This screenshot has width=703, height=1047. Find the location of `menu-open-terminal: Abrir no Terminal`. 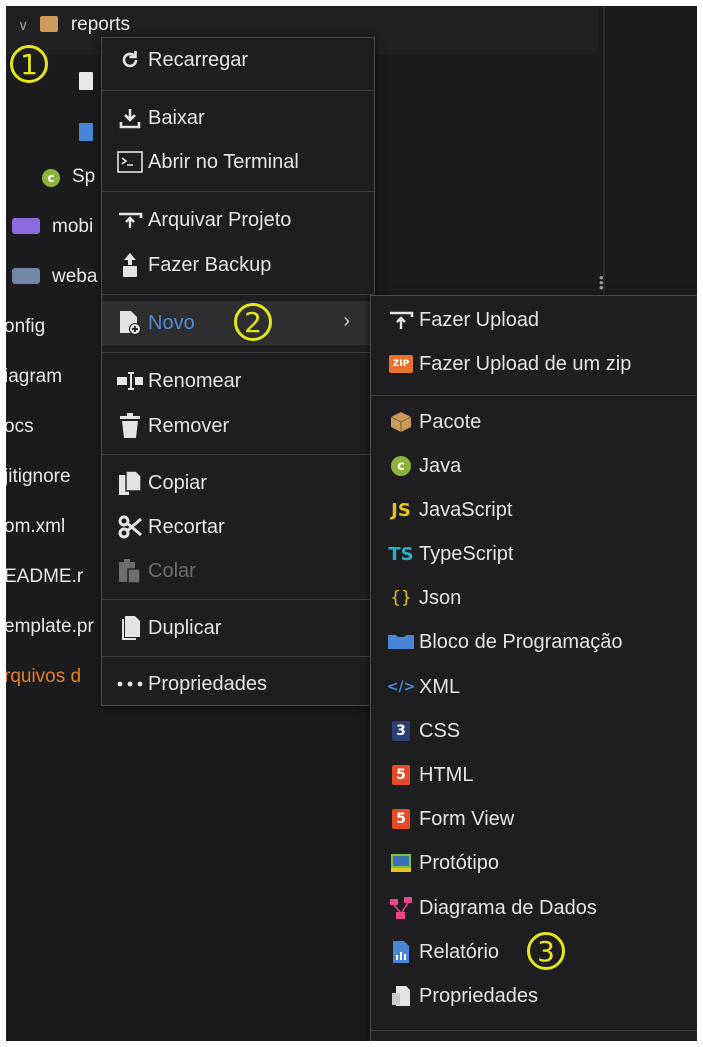

menu-open-terminal: Abrir no Terminal is located at coordinates (238, 162).